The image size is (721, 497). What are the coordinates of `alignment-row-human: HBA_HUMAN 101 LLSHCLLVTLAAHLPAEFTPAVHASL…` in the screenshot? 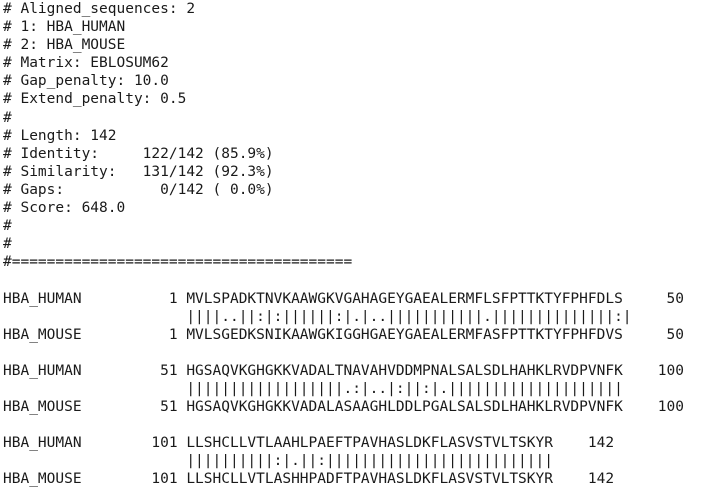 It's located at (309, 443).